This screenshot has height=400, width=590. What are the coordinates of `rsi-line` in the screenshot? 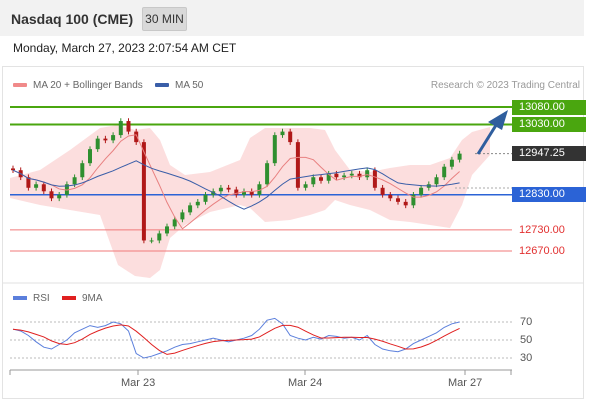 It's located at (236, 338).